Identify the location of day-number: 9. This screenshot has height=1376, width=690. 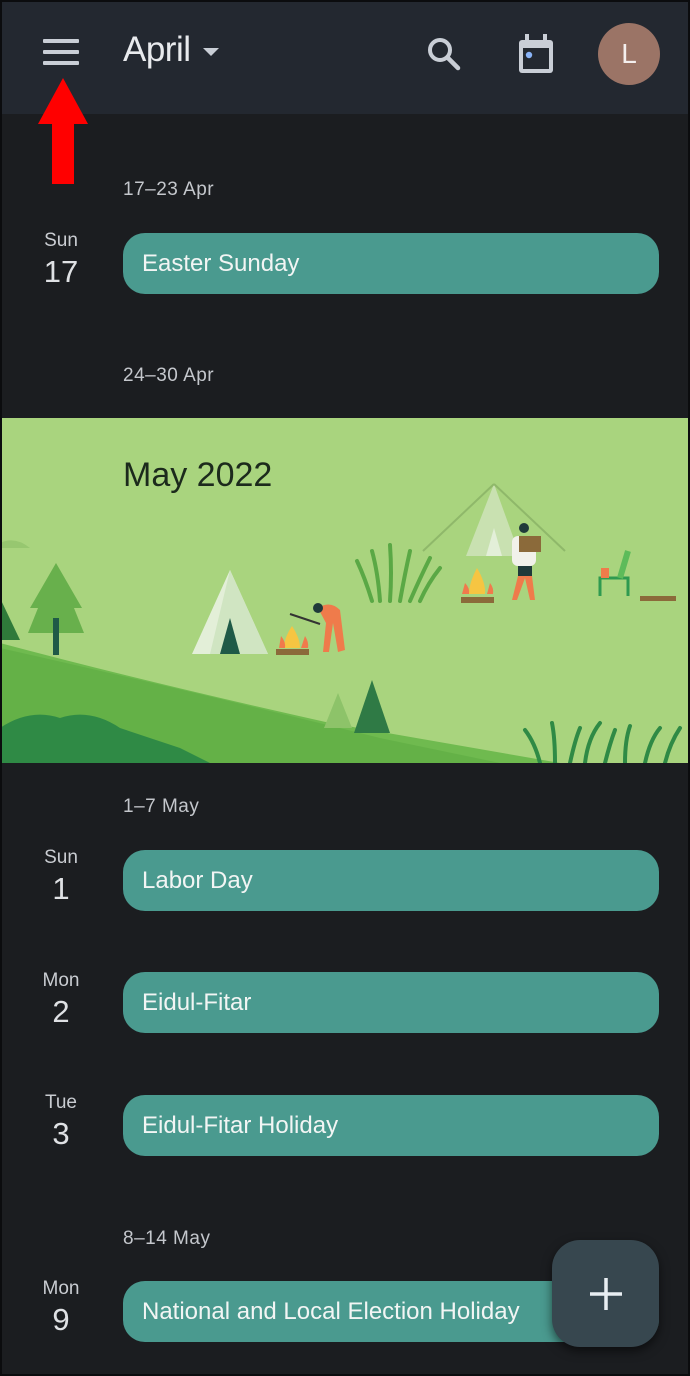
(61, 1319).